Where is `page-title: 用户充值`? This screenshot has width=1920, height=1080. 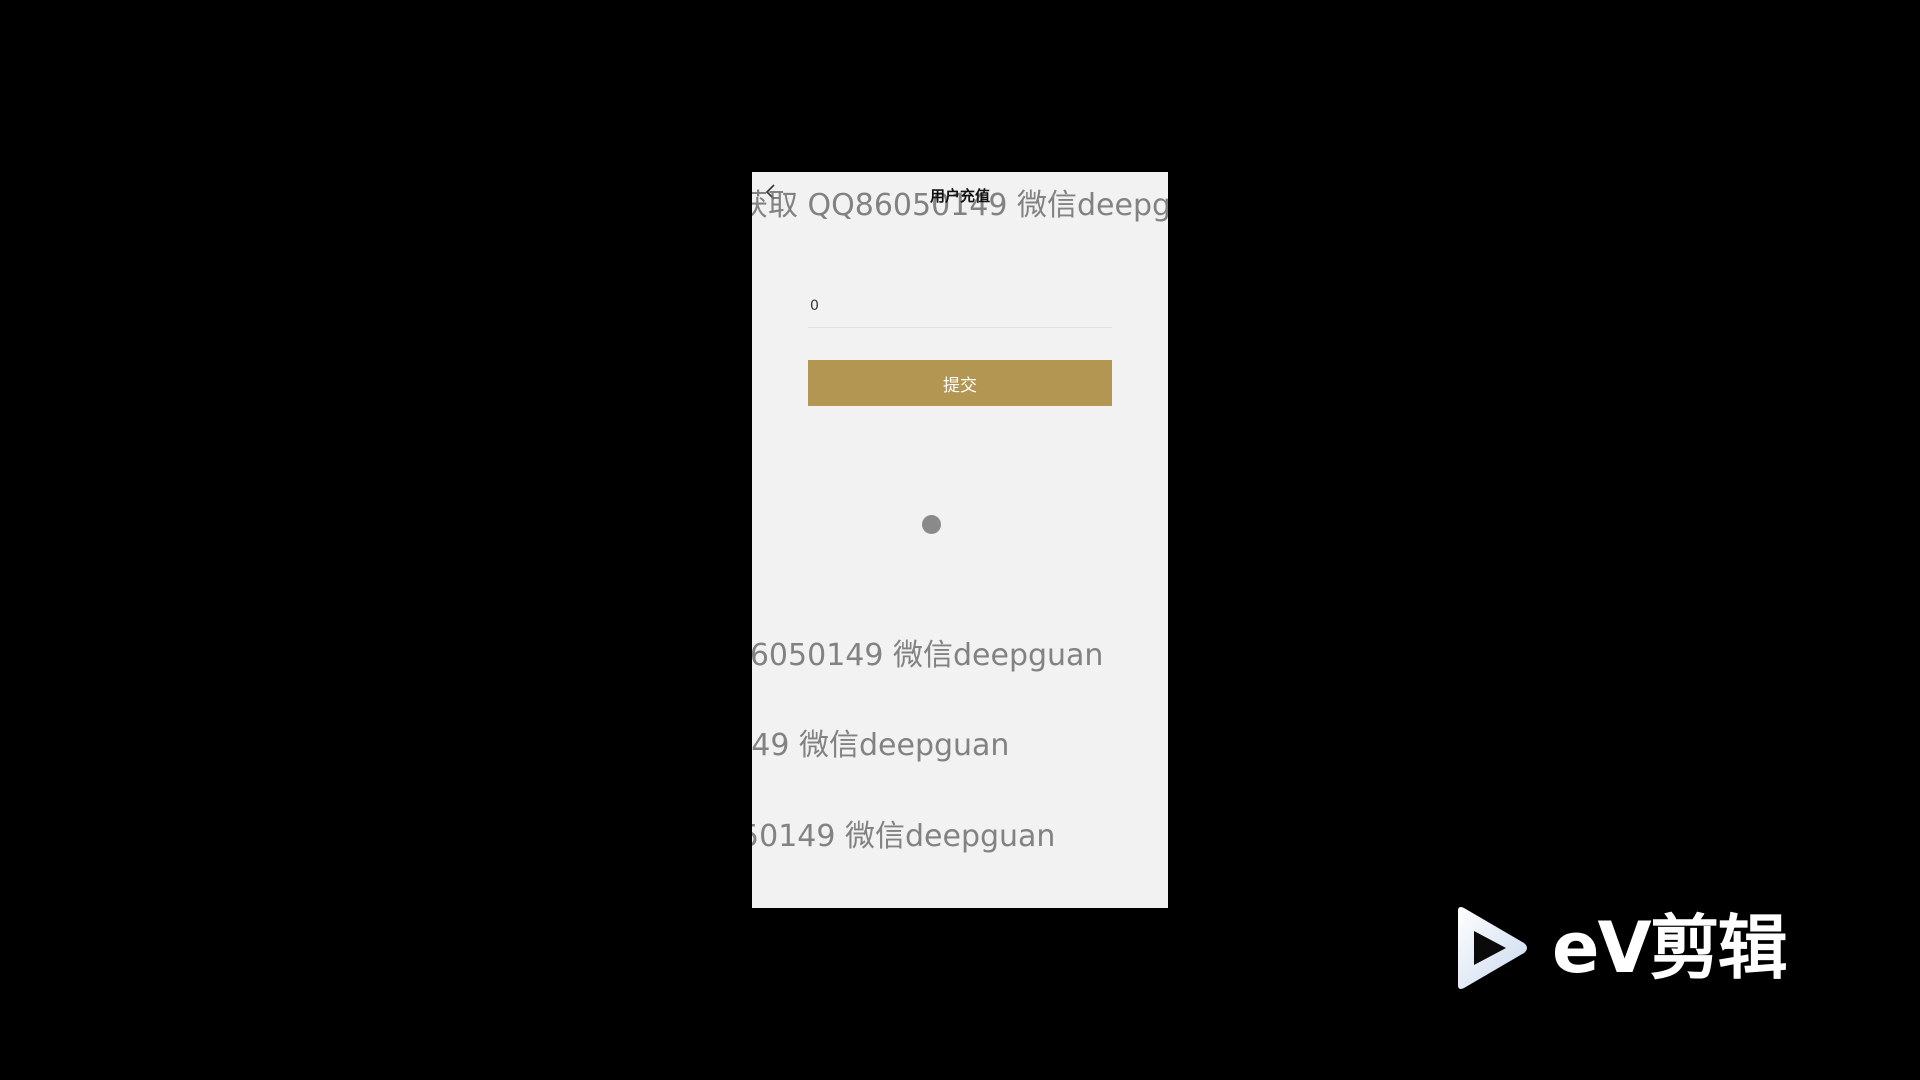 page-title: 用户充值 is located at coordinates (959, 196).